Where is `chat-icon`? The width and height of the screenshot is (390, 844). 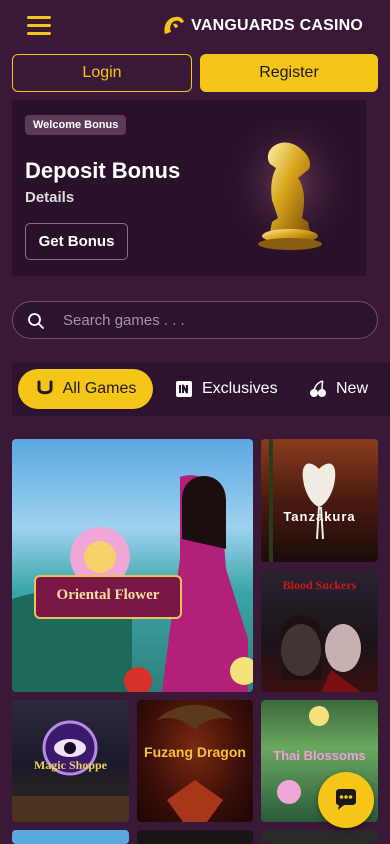
chat-icon is located at coordinates (346, 799).